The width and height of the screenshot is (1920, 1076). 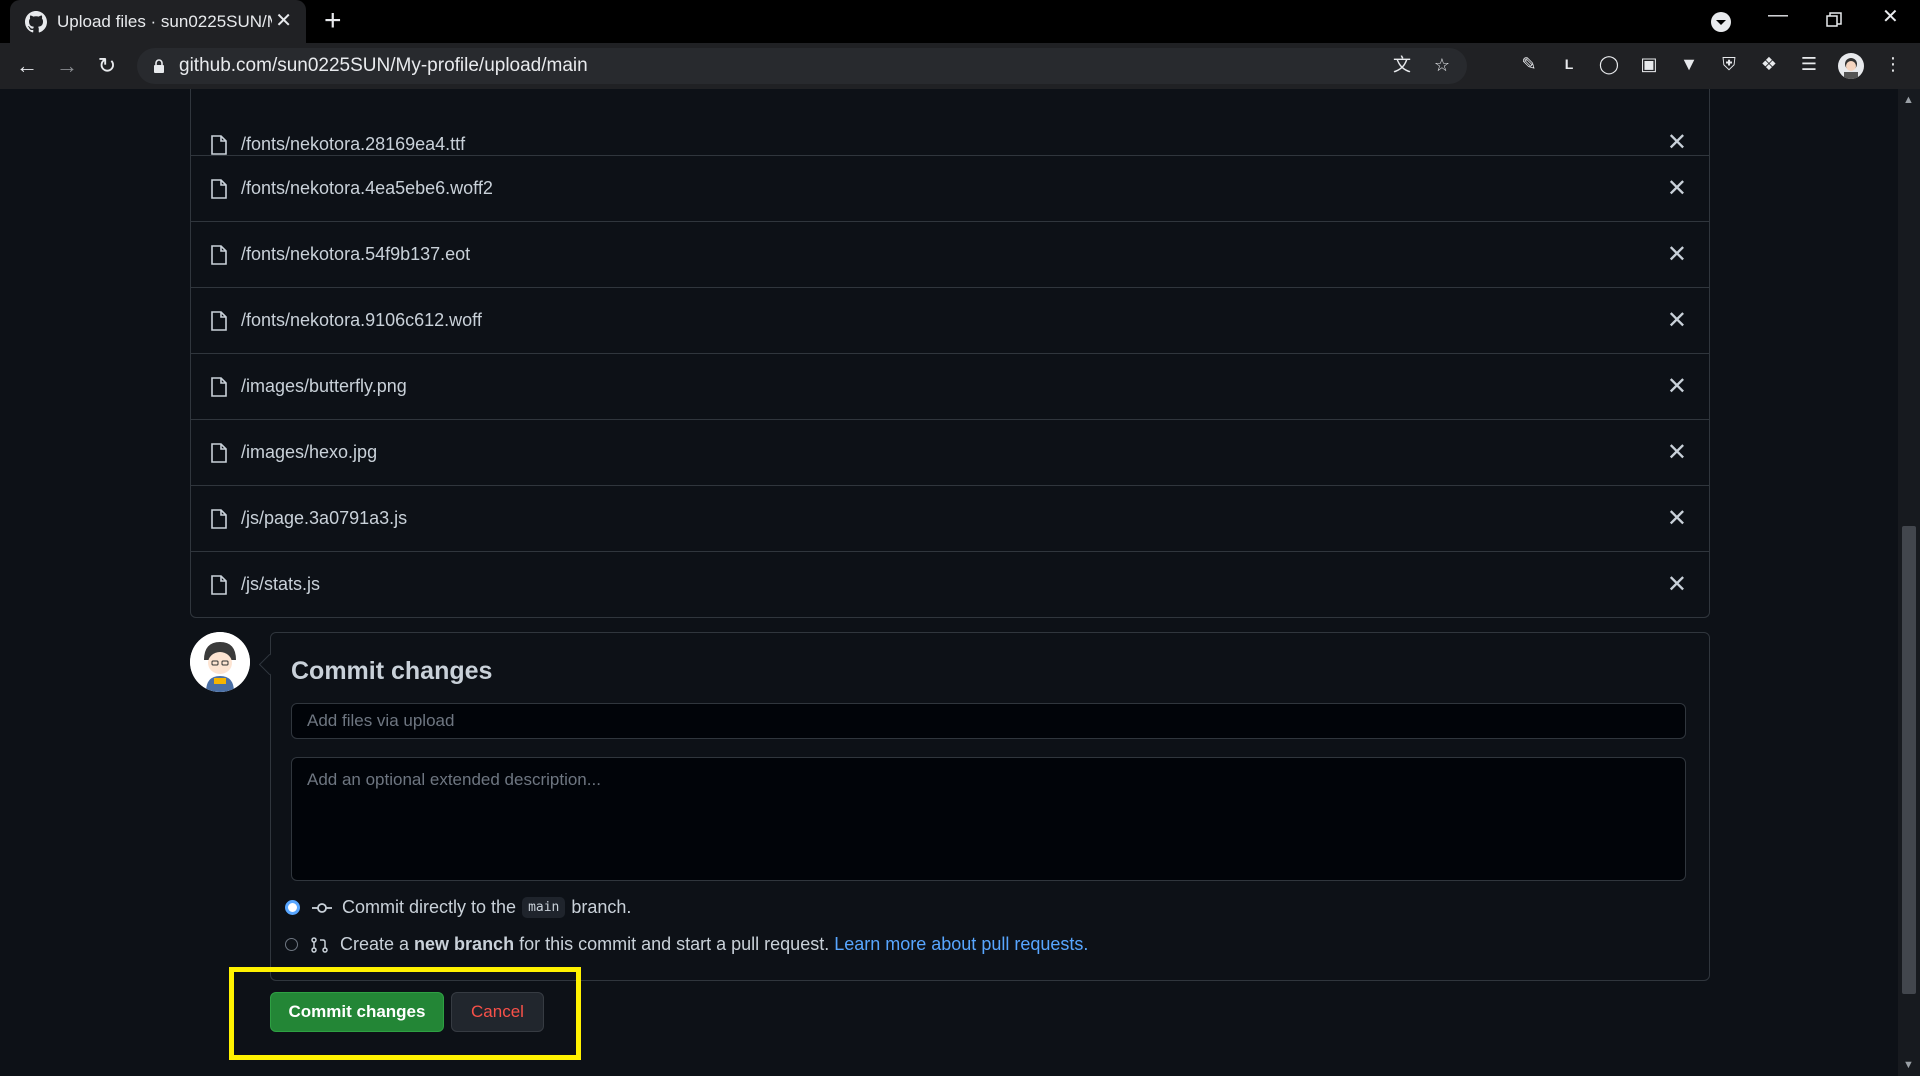 What do you see at coordinates (1609, 64) in the screenshot?
I see `glasses-extension-icon: ◯` at bounding box center [1609, 64].